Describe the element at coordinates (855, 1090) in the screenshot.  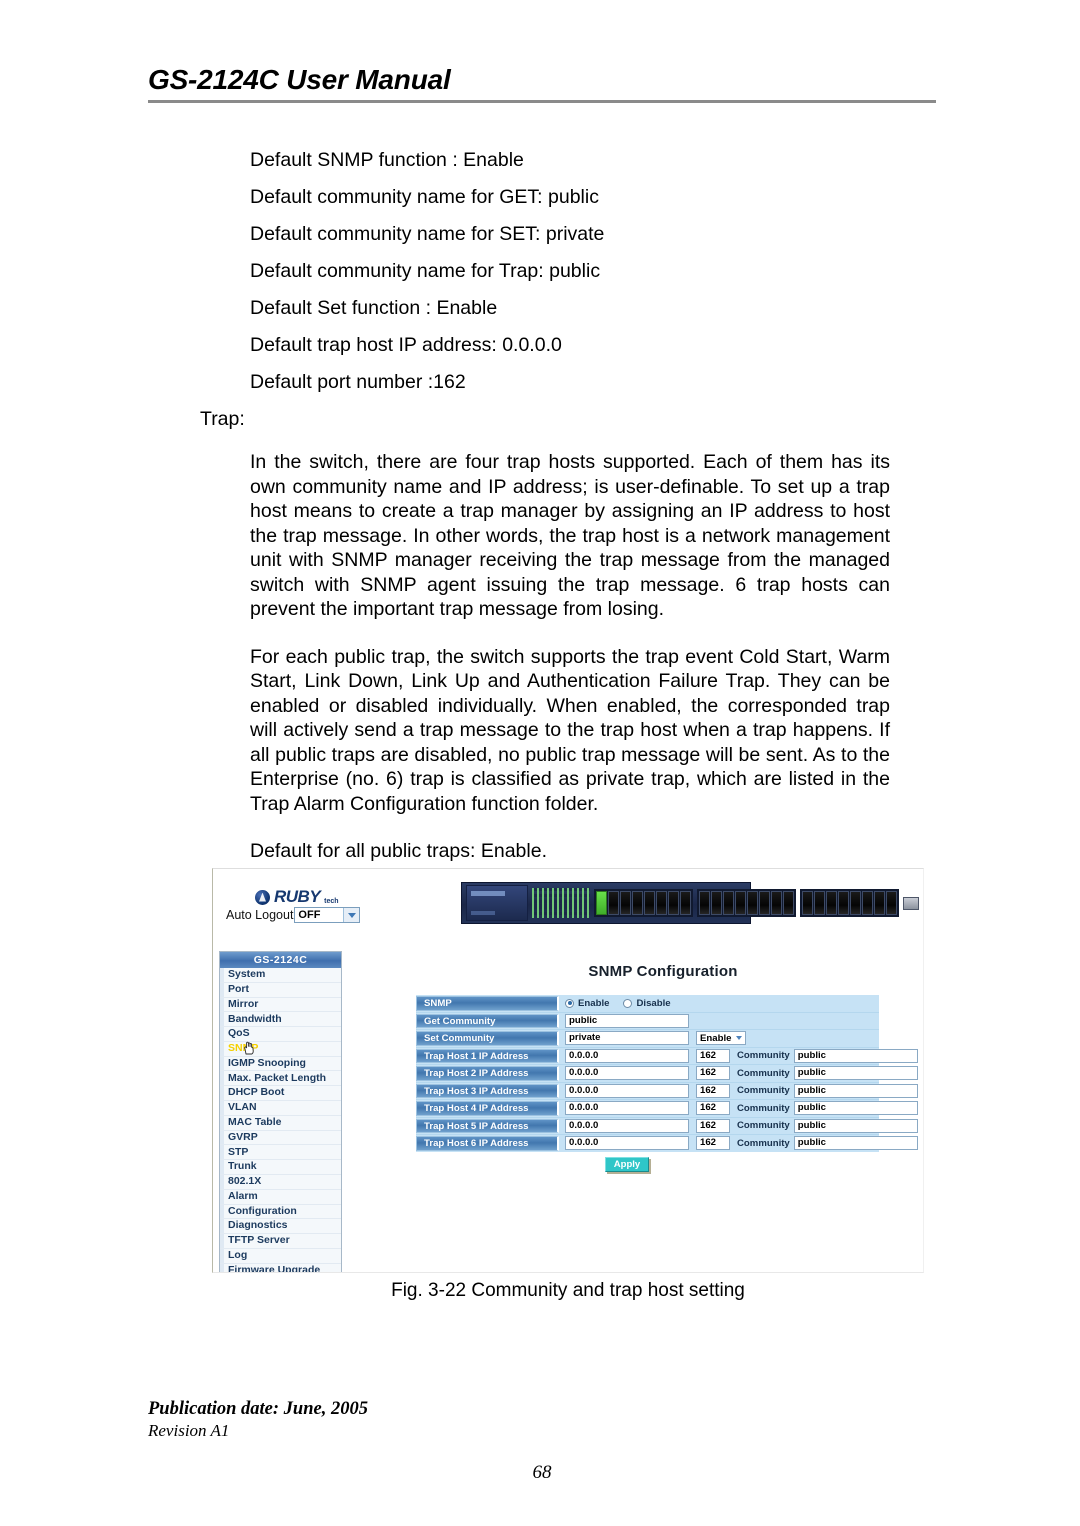
I see `trap-host-3-community-input: public` at that location.